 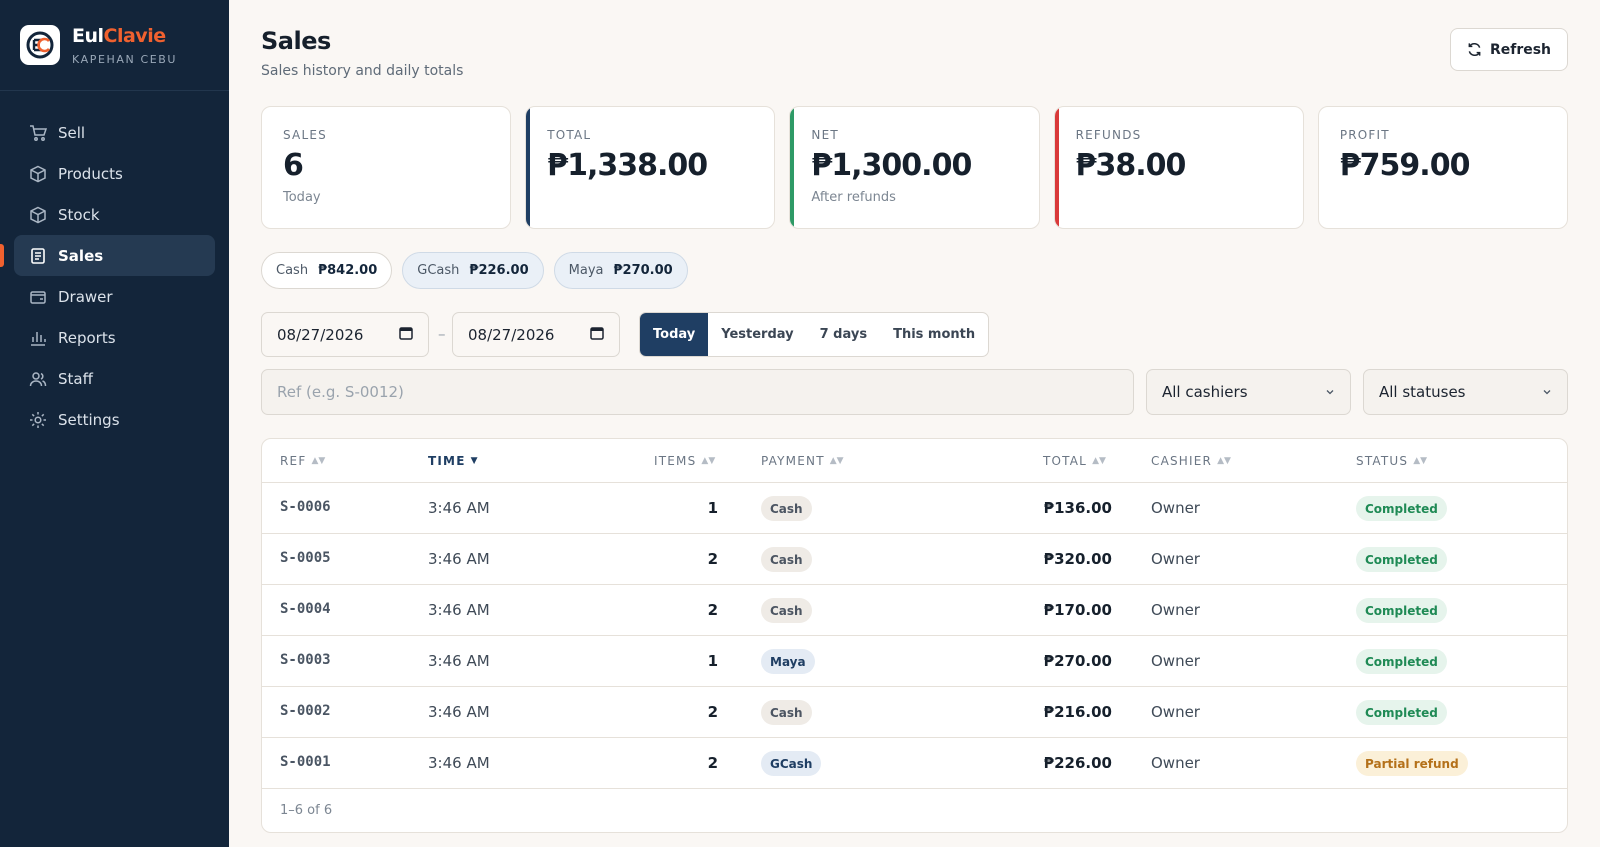 I want to click on refresh-button: Refresh, so click(x=1509, y=49).